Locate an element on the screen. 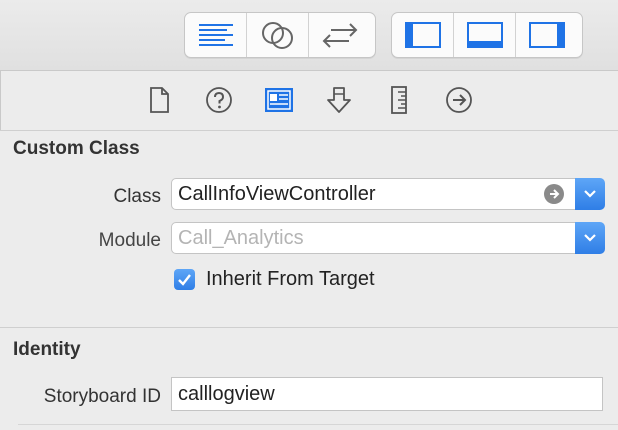 This screenshot has width=618, height=430. overlapping-circles-icon is located at coordinates (277, 35).